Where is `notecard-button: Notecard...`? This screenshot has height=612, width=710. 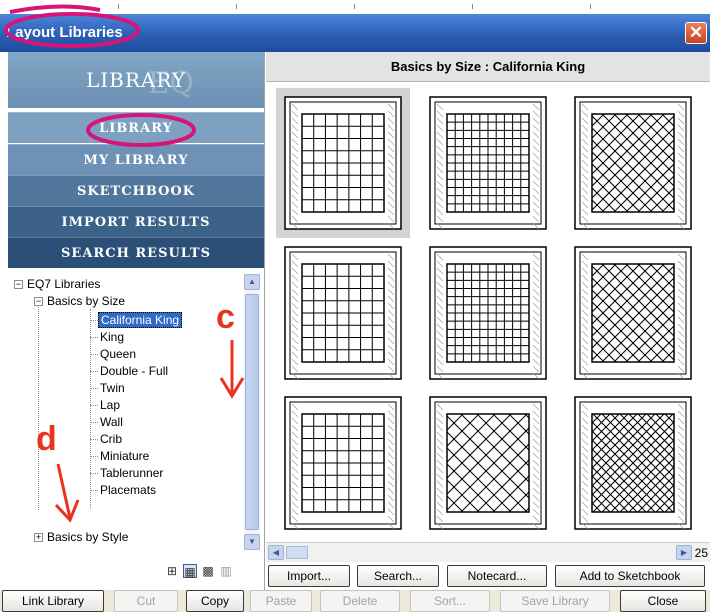
notecard-button: Notecard... is located at coordinates (497, 576).